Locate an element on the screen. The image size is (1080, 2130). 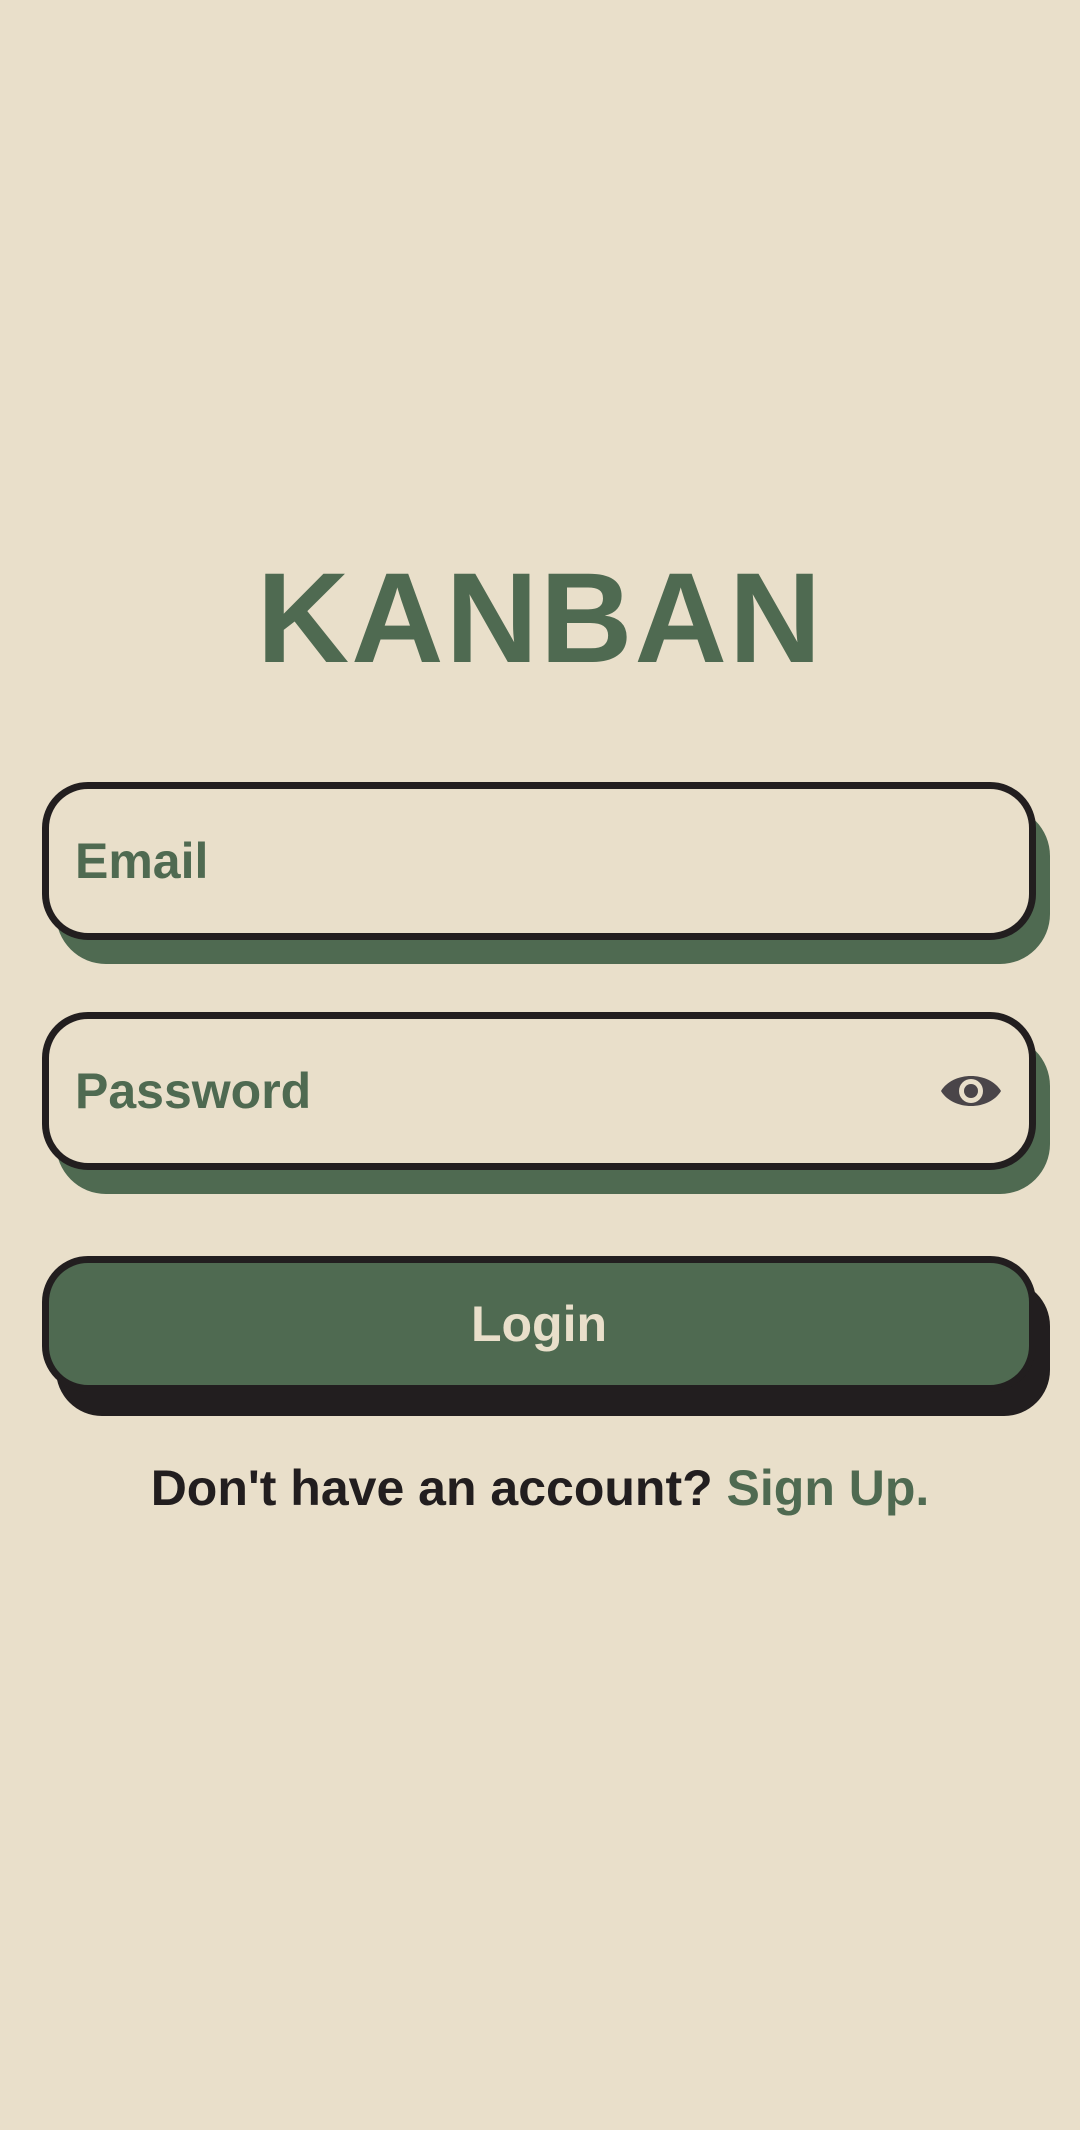
email-field-box is located at coordinates (539, 861).